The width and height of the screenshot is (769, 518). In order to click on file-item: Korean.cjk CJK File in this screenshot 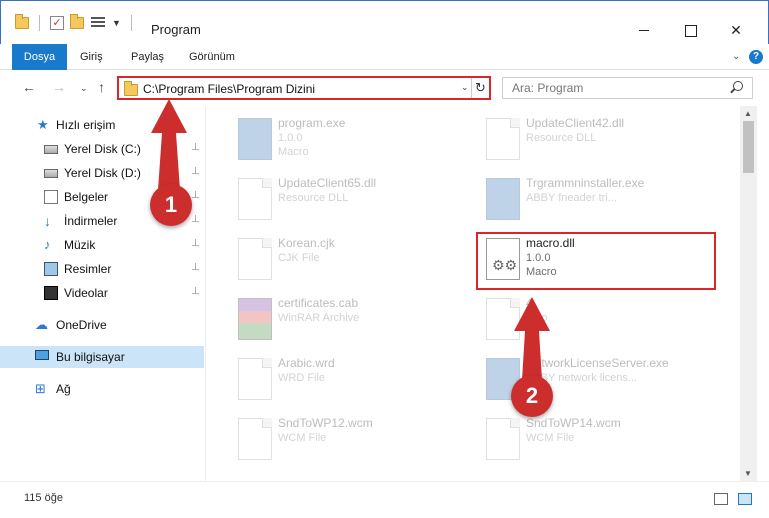, I will do `click(351, 262)`.